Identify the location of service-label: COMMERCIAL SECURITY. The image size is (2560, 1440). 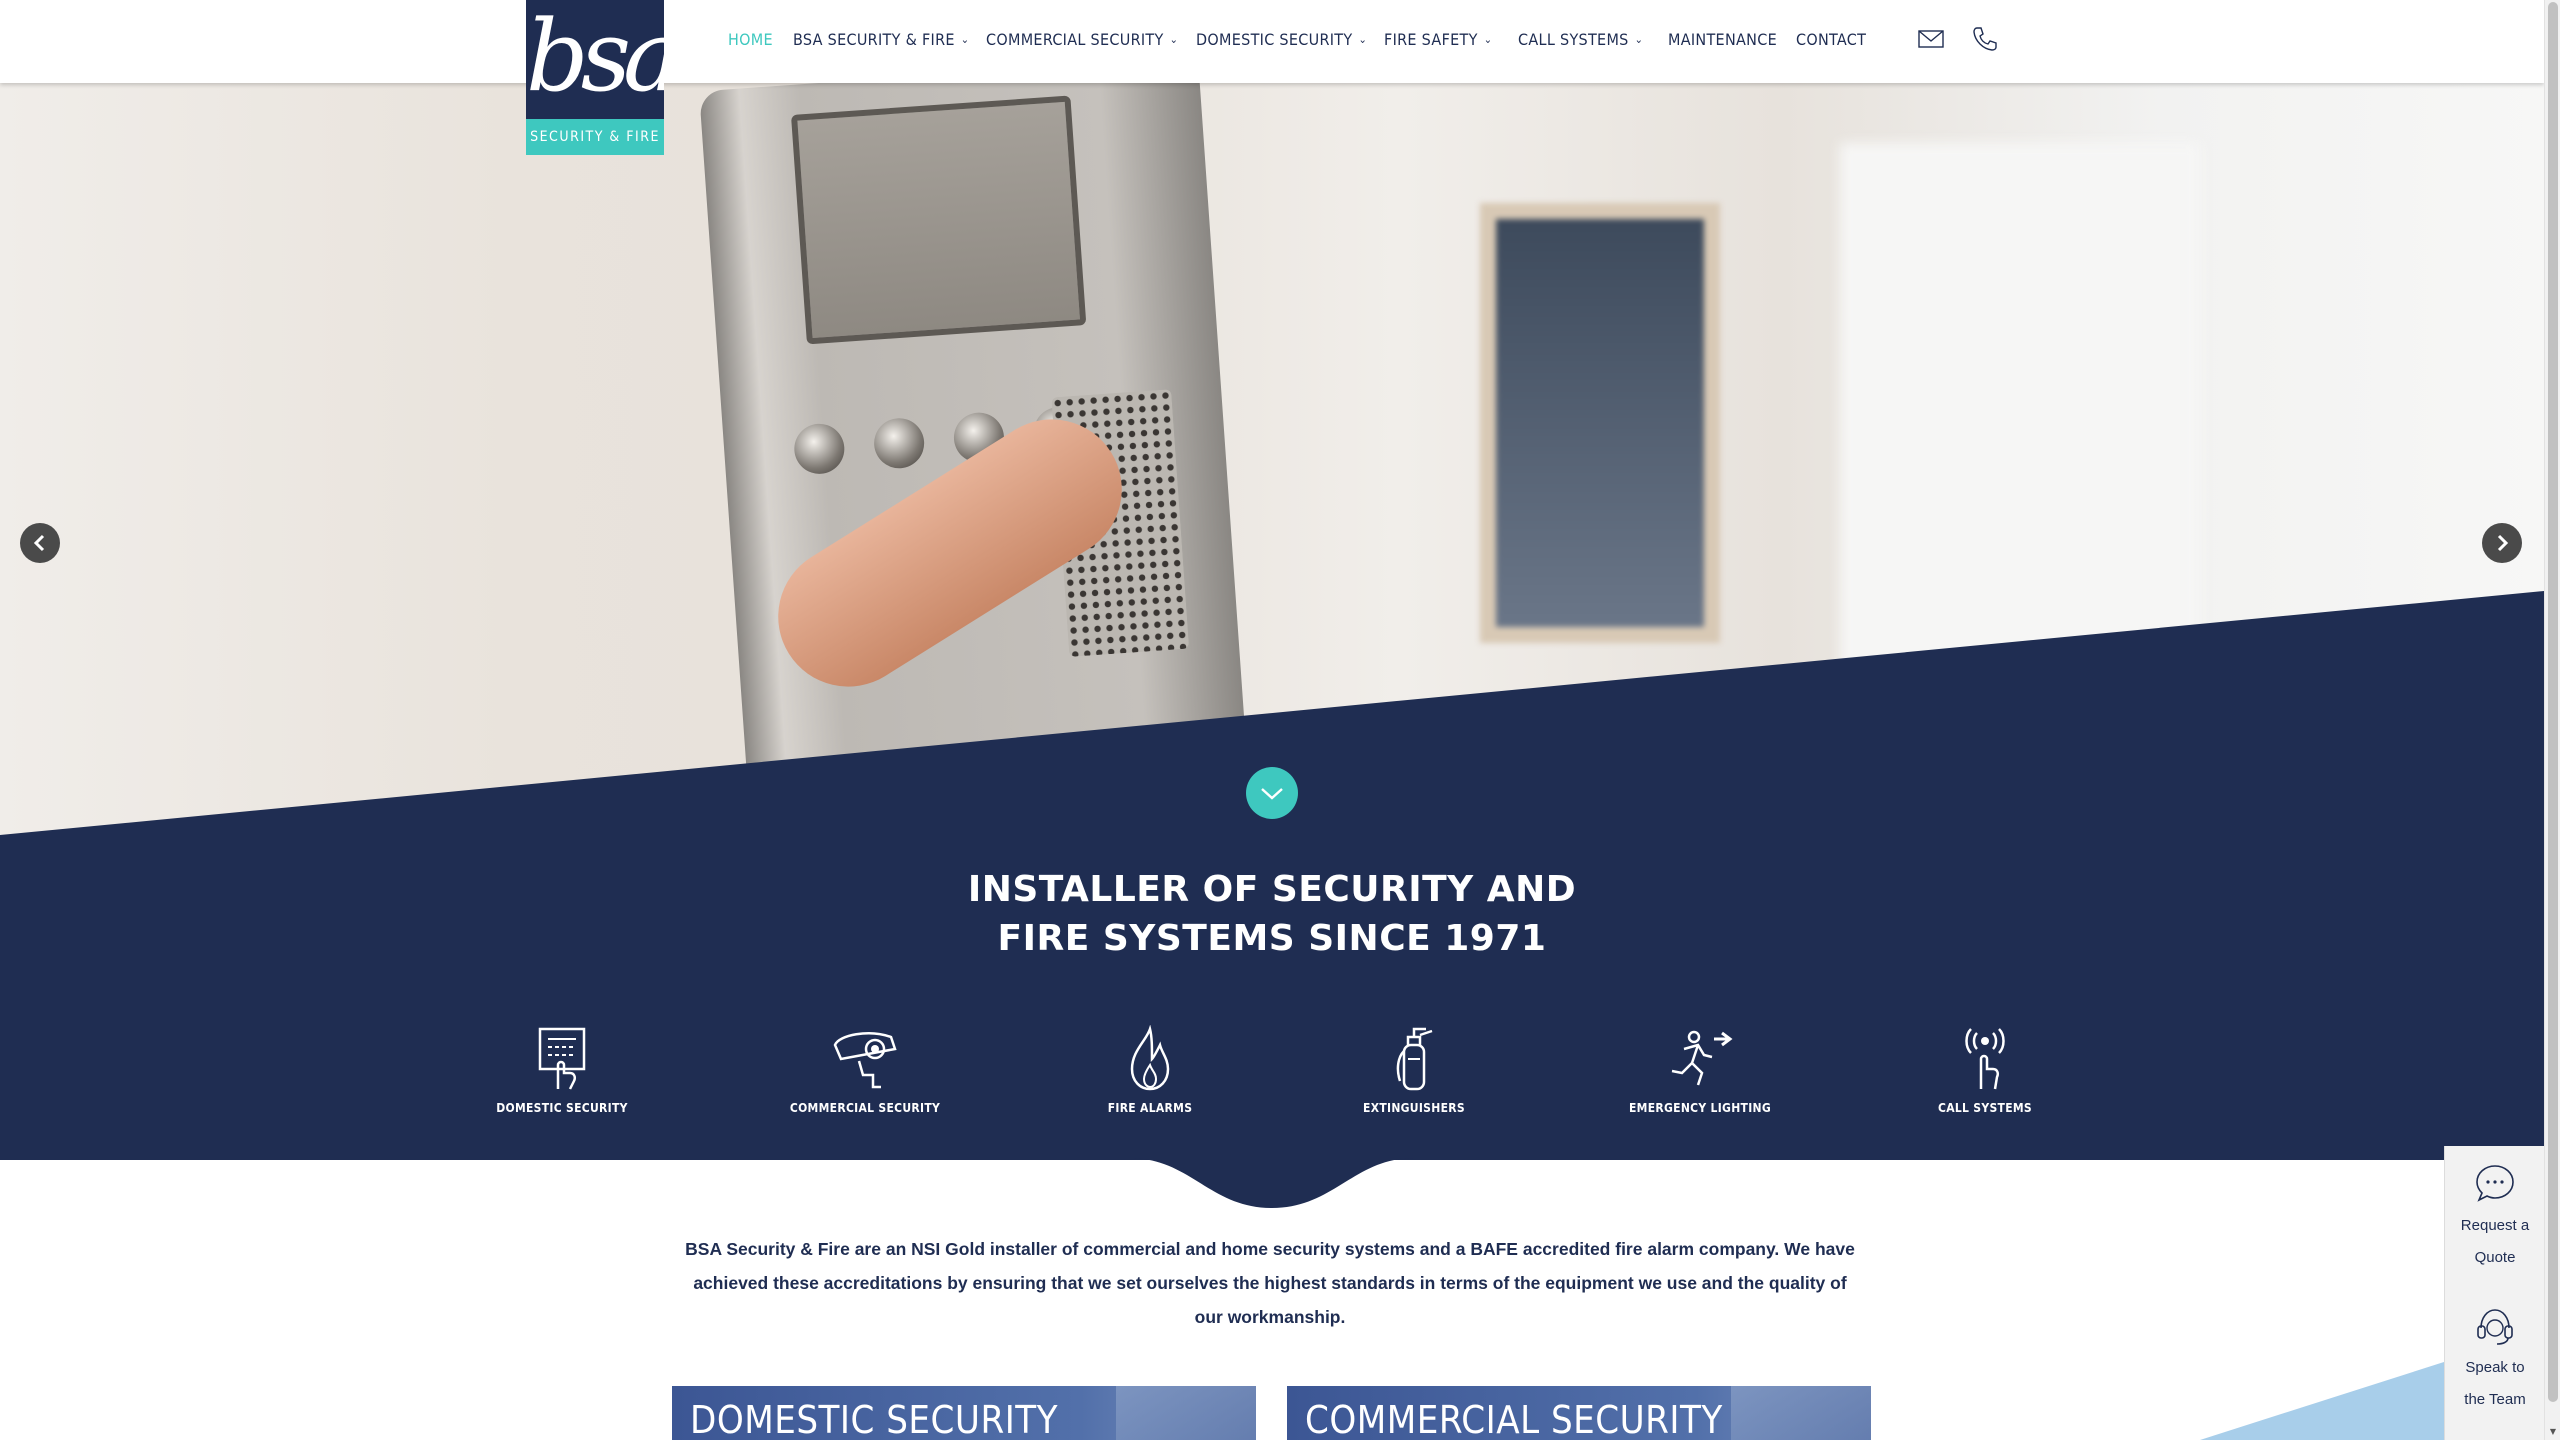
(865, 1108).